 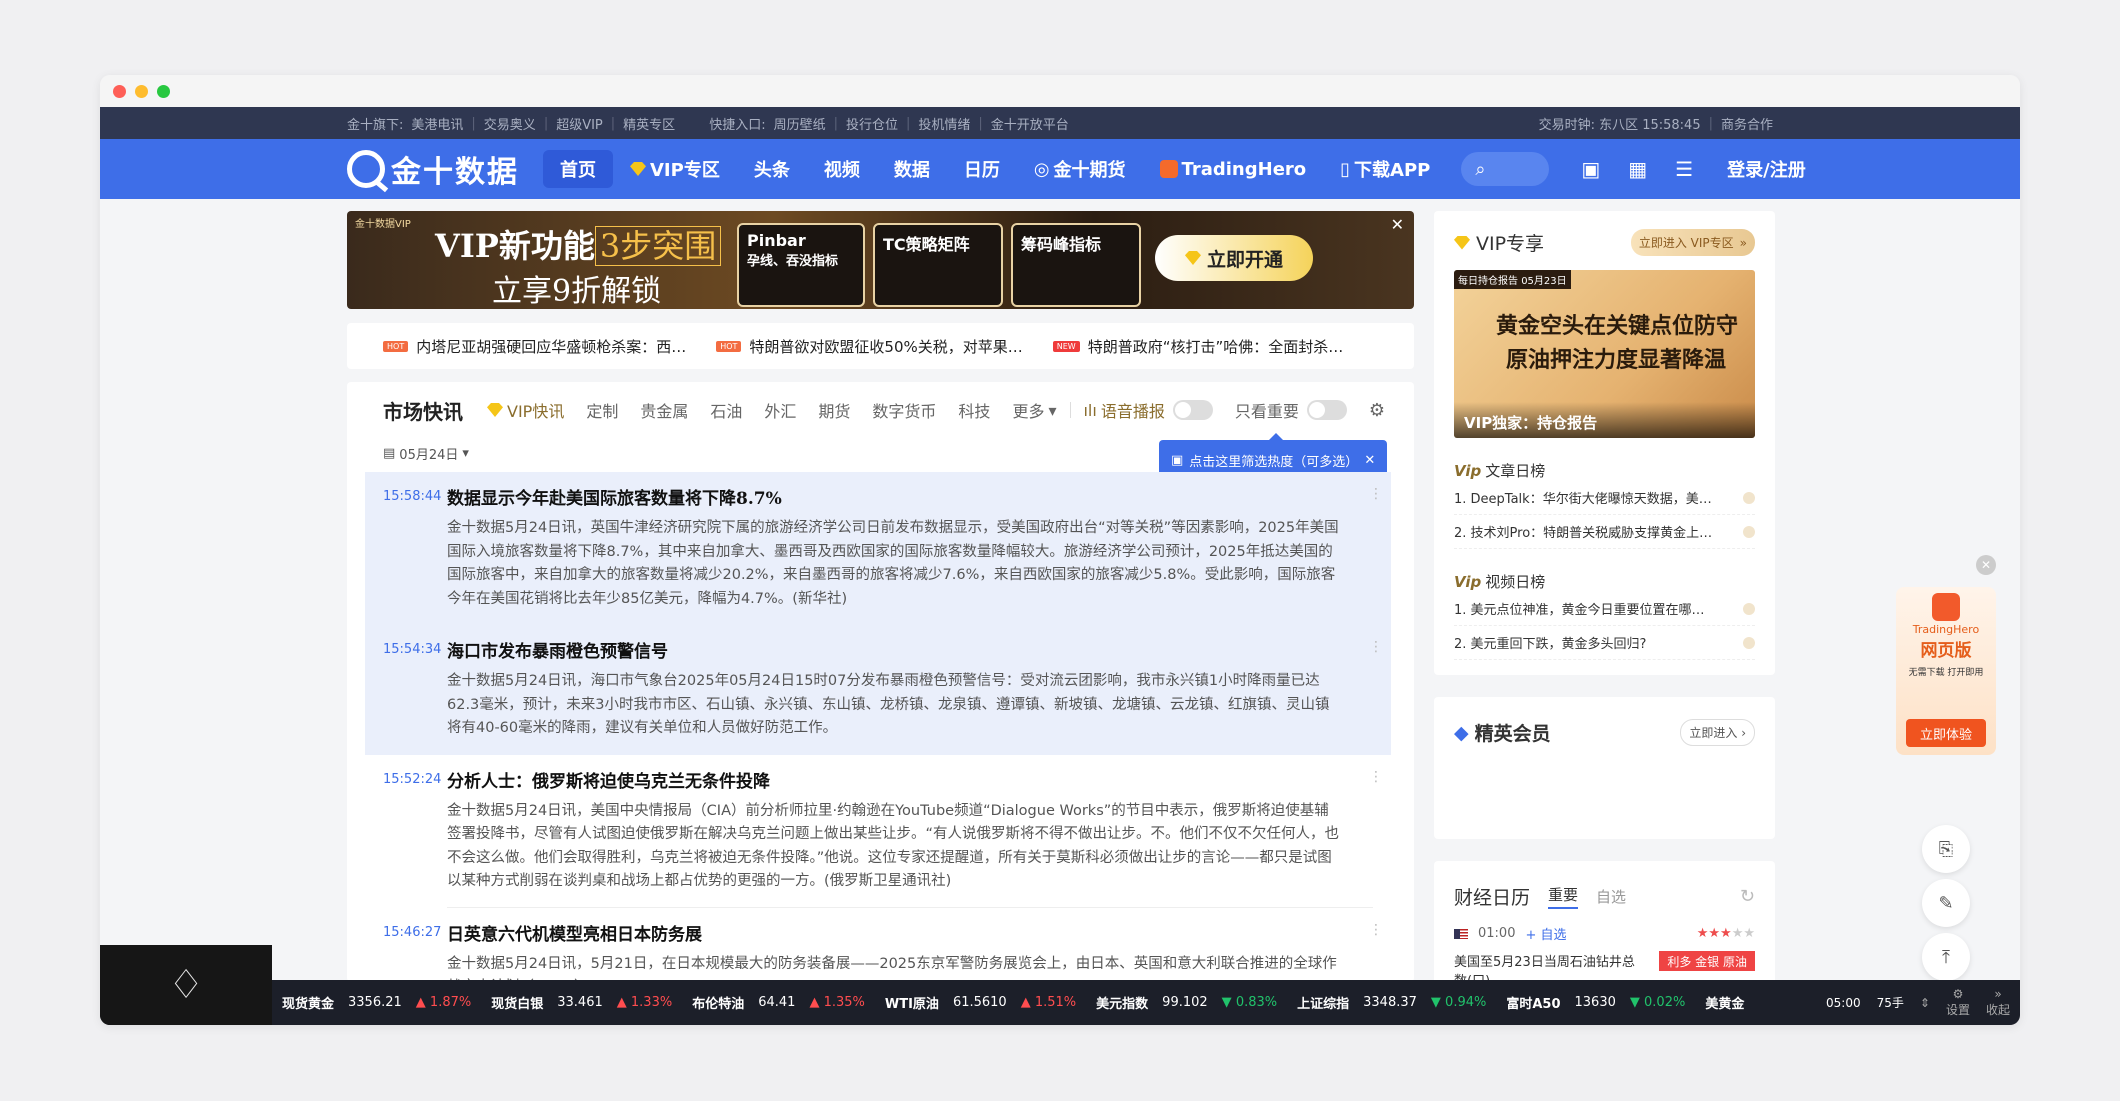 I want to click on qrcode-icon: ▦, so click(x=1637, y=169).